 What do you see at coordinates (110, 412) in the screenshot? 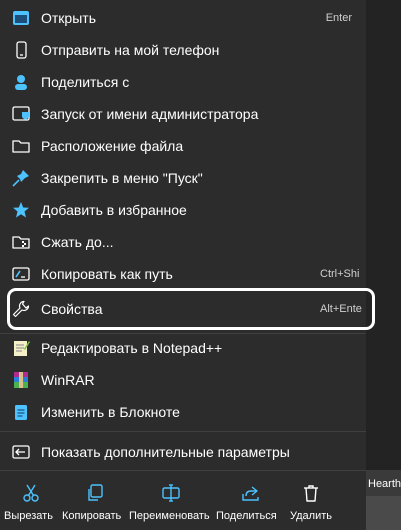
I see `menu-item-label: Изменить в Блокноте` at bounding box center [110, 412].